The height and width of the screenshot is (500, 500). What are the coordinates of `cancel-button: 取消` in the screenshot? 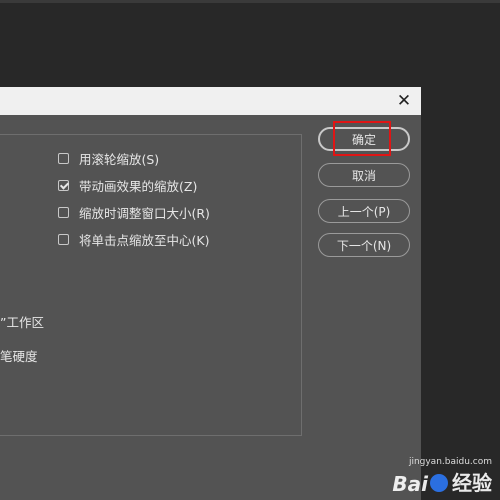 It's located at (364, 175).